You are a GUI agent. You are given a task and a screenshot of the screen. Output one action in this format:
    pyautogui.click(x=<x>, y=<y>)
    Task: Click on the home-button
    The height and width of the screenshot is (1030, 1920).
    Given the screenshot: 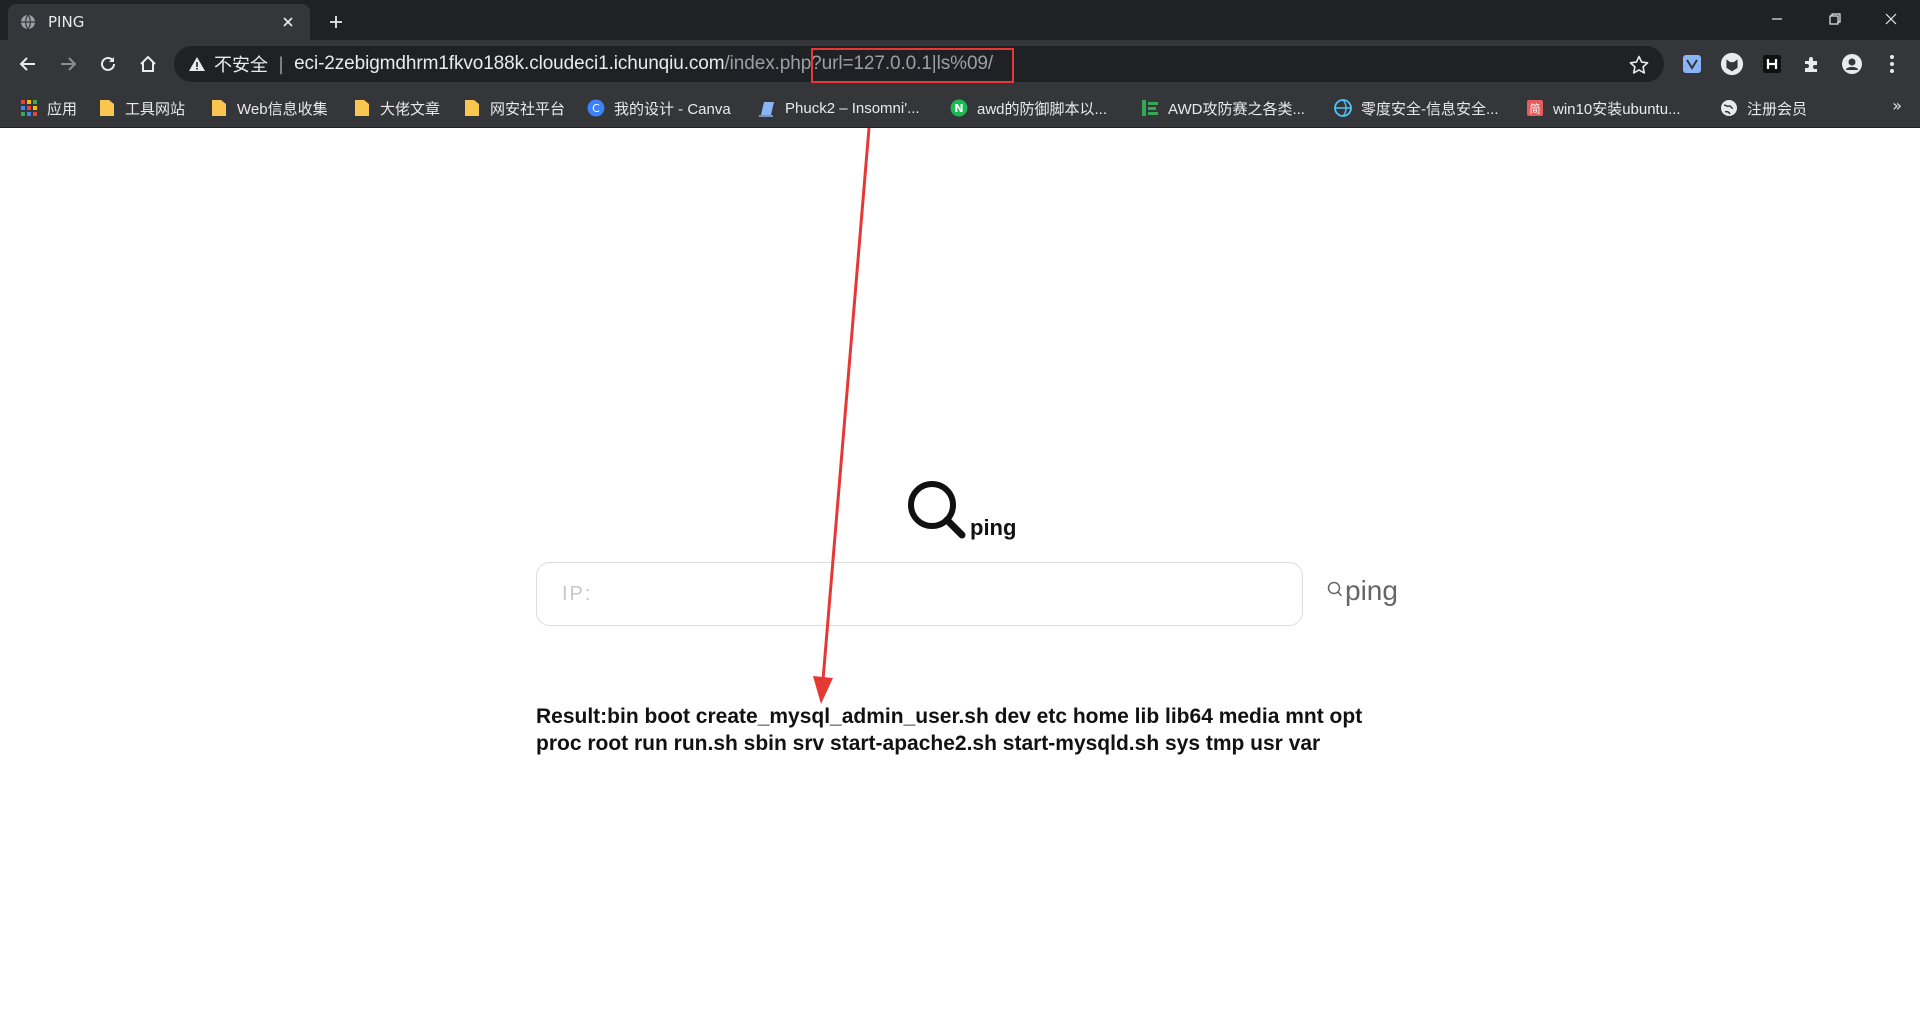 What is the action you would take?
    pyautogui.click(x=148, y=64)
    